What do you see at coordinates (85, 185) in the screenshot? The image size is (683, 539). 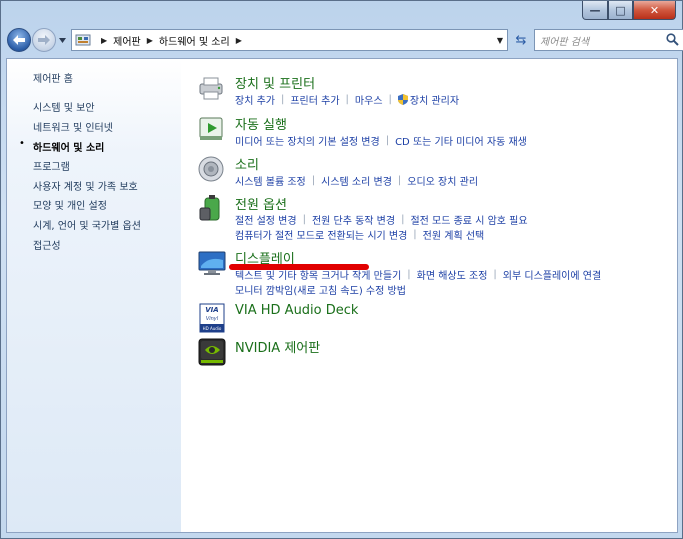 I see `sidebar-item-user-accounts: 사용자 계정 및 가족 보호` at bounding box center [85, 185].